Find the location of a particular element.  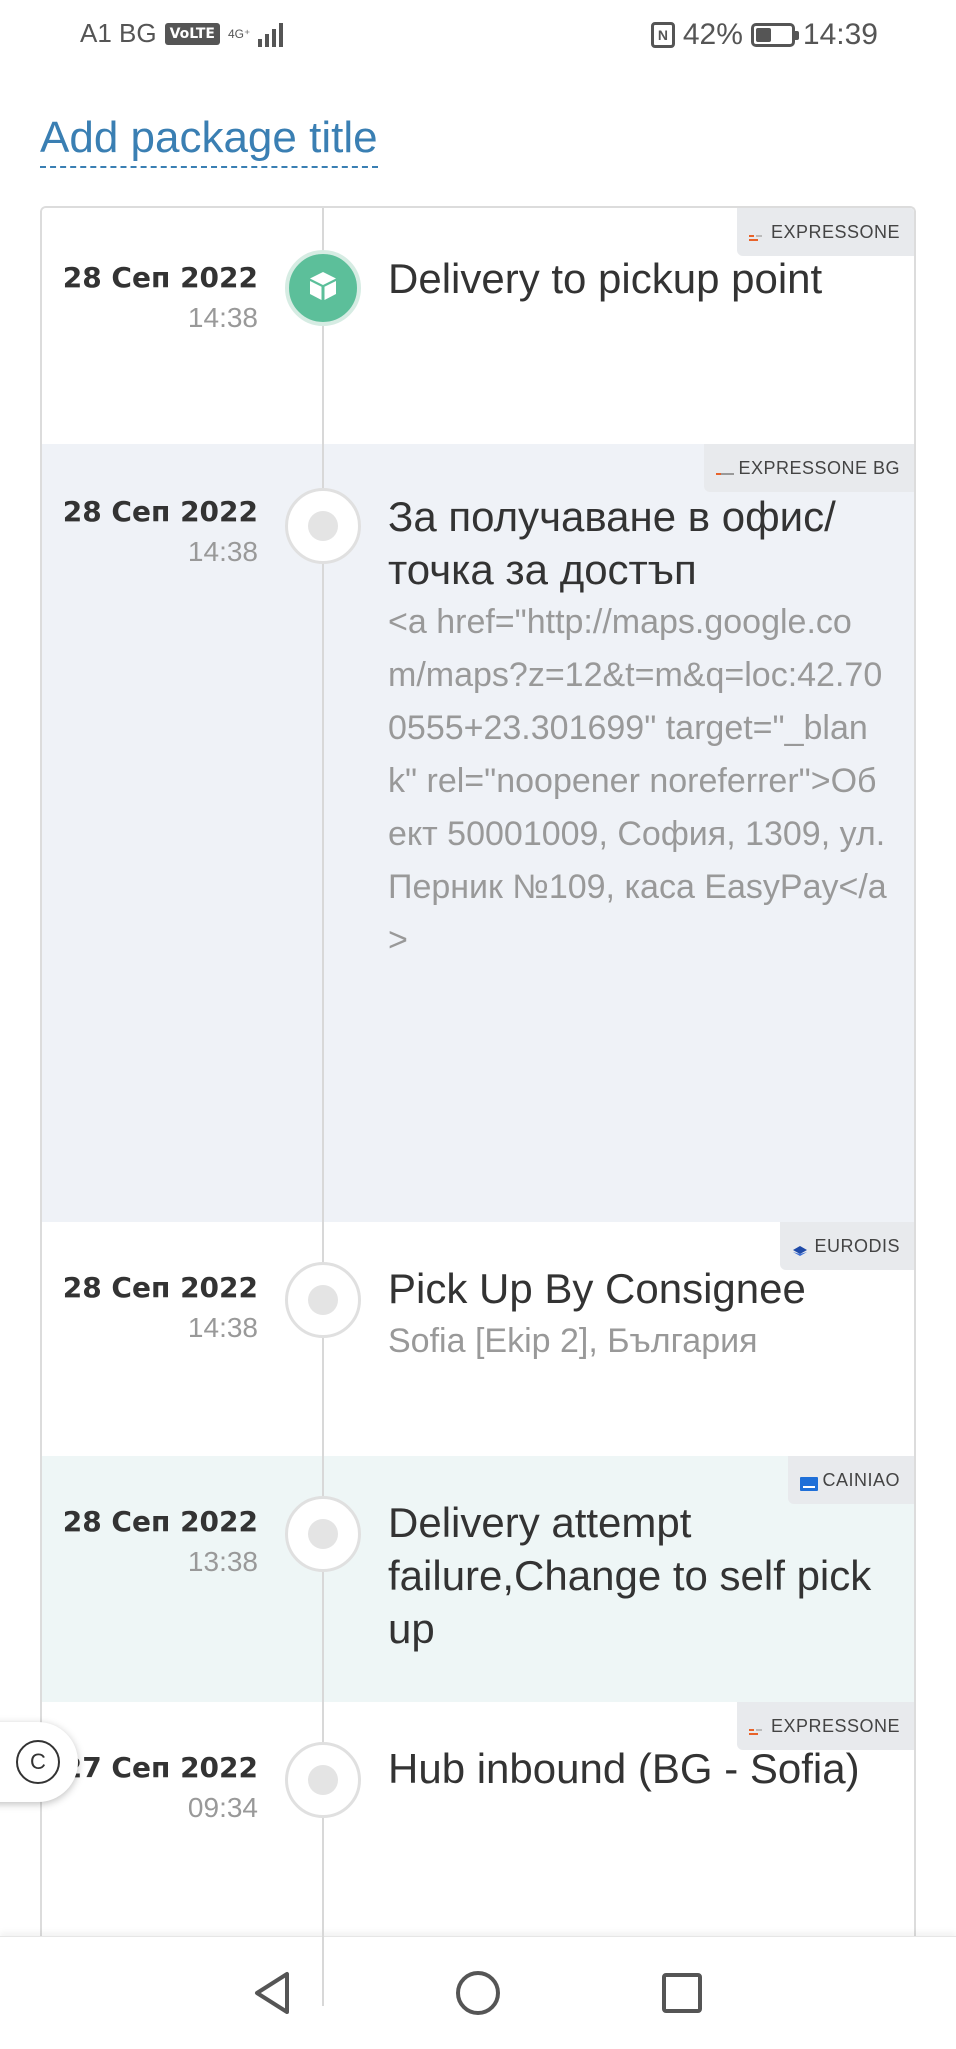

event-datetime: 28 Сеп 2022 13:38 is located at coordinates (150, 1542).